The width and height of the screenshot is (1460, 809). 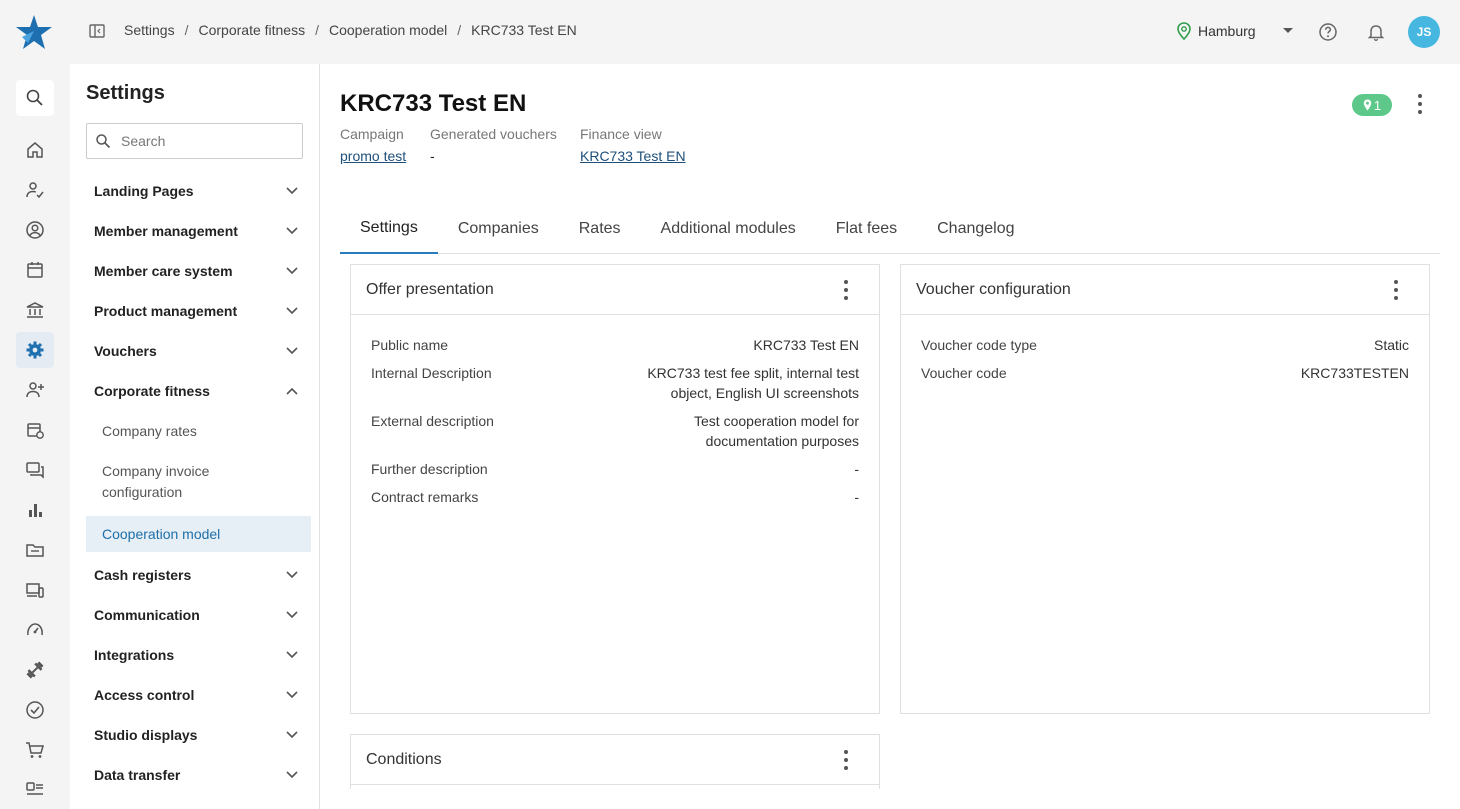 I want to click on settings-search, so click(x=194, y=141).